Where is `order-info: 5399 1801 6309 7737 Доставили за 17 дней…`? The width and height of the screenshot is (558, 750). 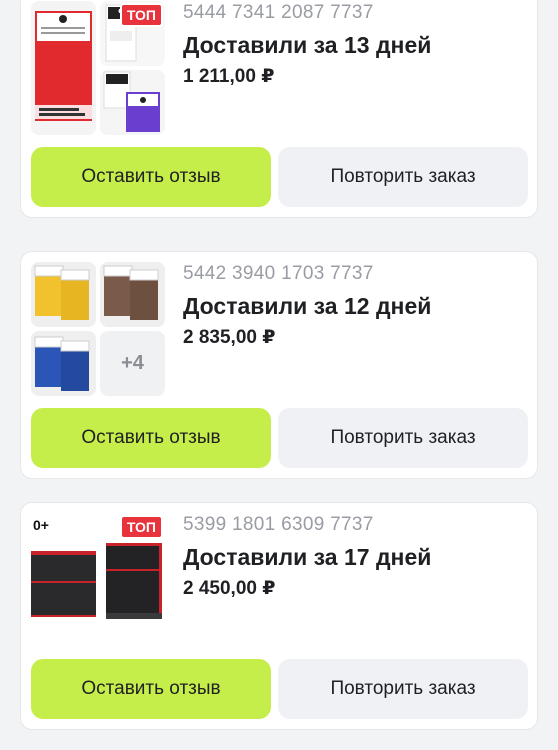 order-info: 5399 1801 6309 7737 Доставили за 17 дней… is located at coordinates (355, 557).